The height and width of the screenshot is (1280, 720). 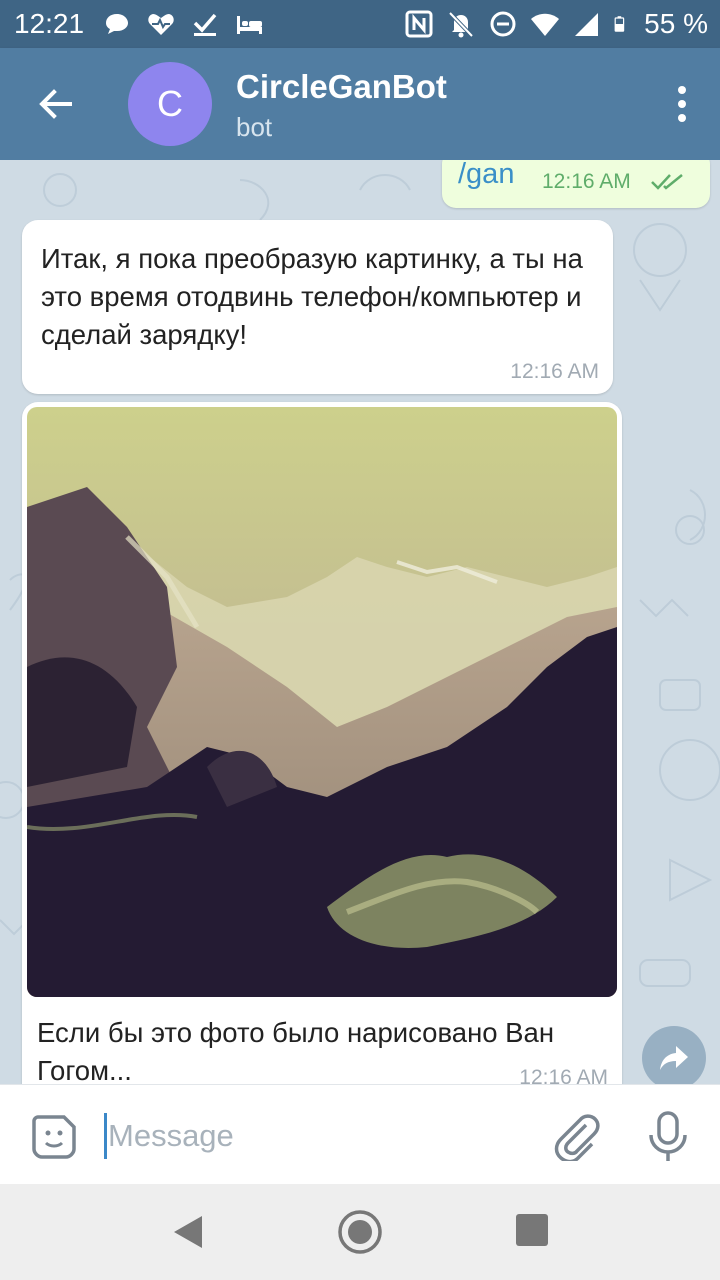 What do you see at coordinates (587, 24) in the screenshot?
I see `signal-icon` at bounding box center [587, 24].